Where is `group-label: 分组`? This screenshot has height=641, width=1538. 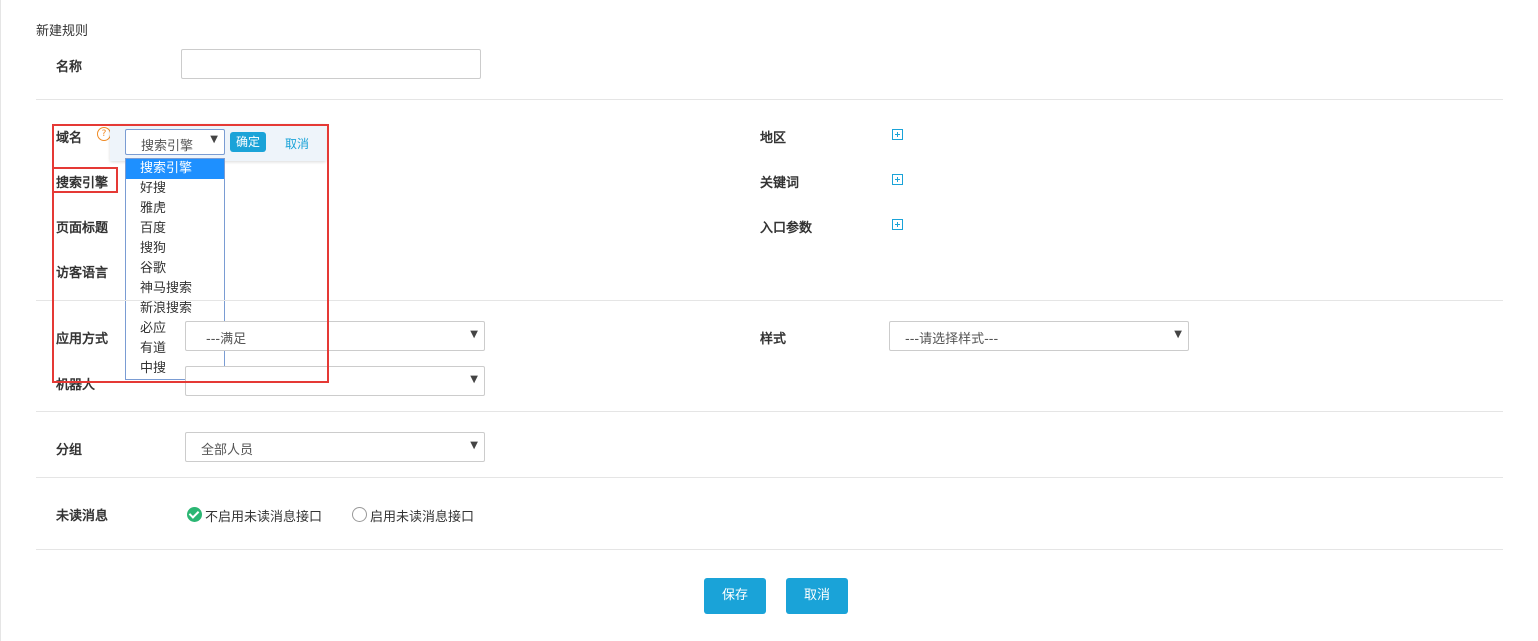
group-label: 分组 is located at coordinates (69, 450).